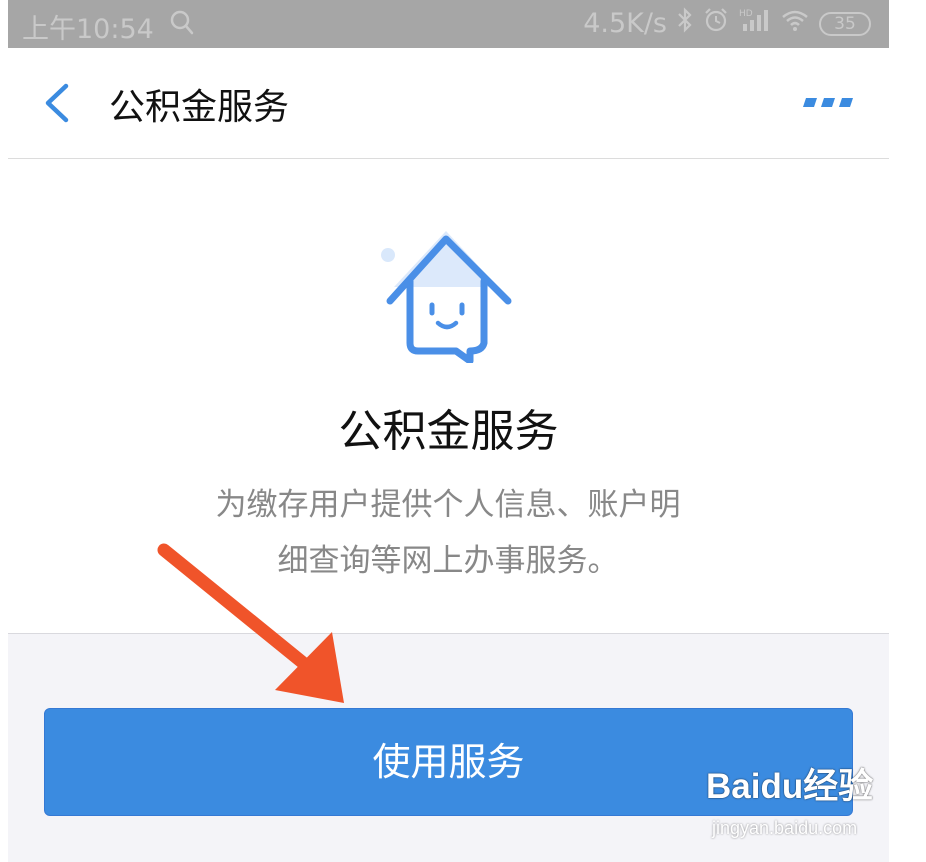  Describe the element at coordinates (448, 103) in the screenshot. I see `navigation-bar: 公积金服务` at that location.